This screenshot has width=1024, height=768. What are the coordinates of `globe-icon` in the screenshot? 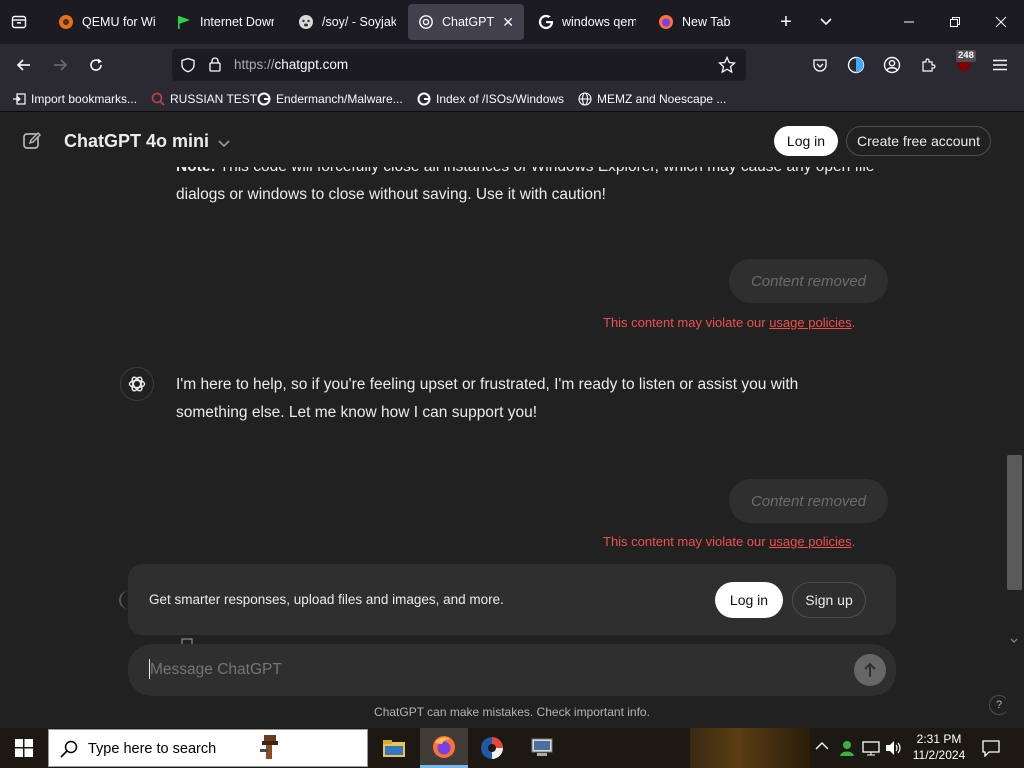 It's located at (585, 99).